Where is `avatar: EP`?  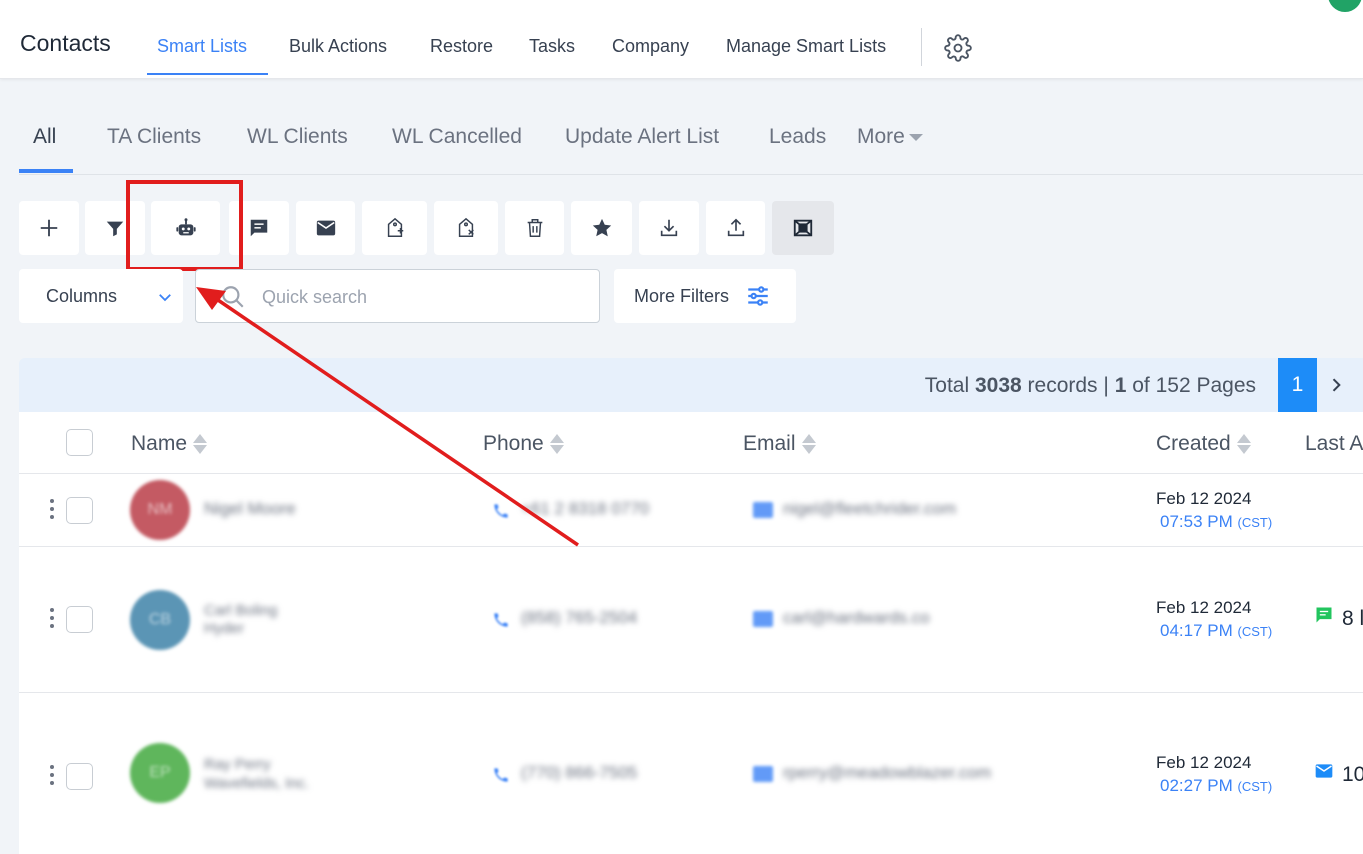
avatar: EP is located at coordinates (160, 773).